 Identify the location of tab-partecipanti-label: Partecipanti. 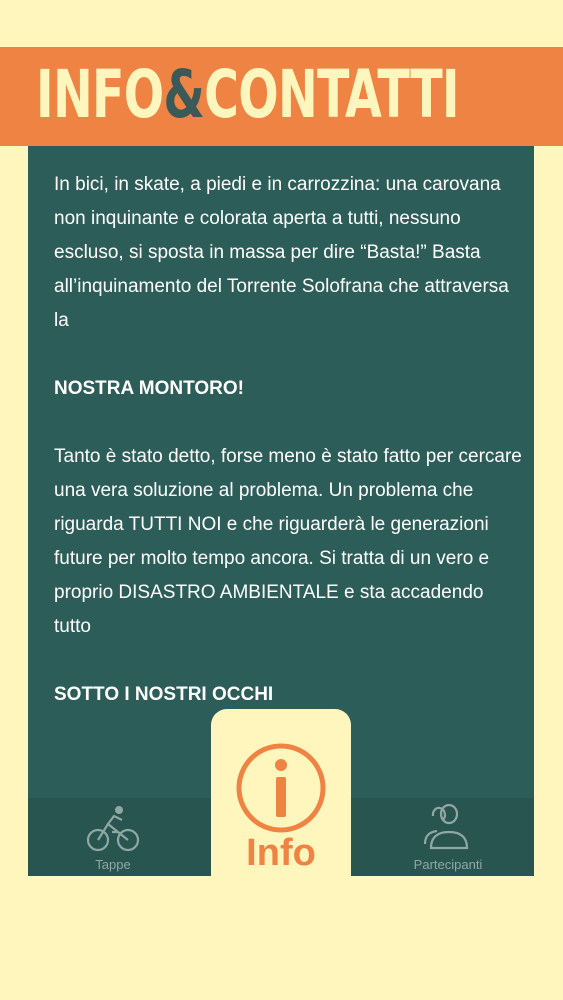
(448, 864).